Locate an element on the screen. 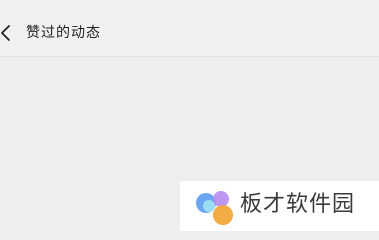 The height and width of the screenshot is (240, 379). watermark: 板才软件园 is located at coordinates (279, 206).